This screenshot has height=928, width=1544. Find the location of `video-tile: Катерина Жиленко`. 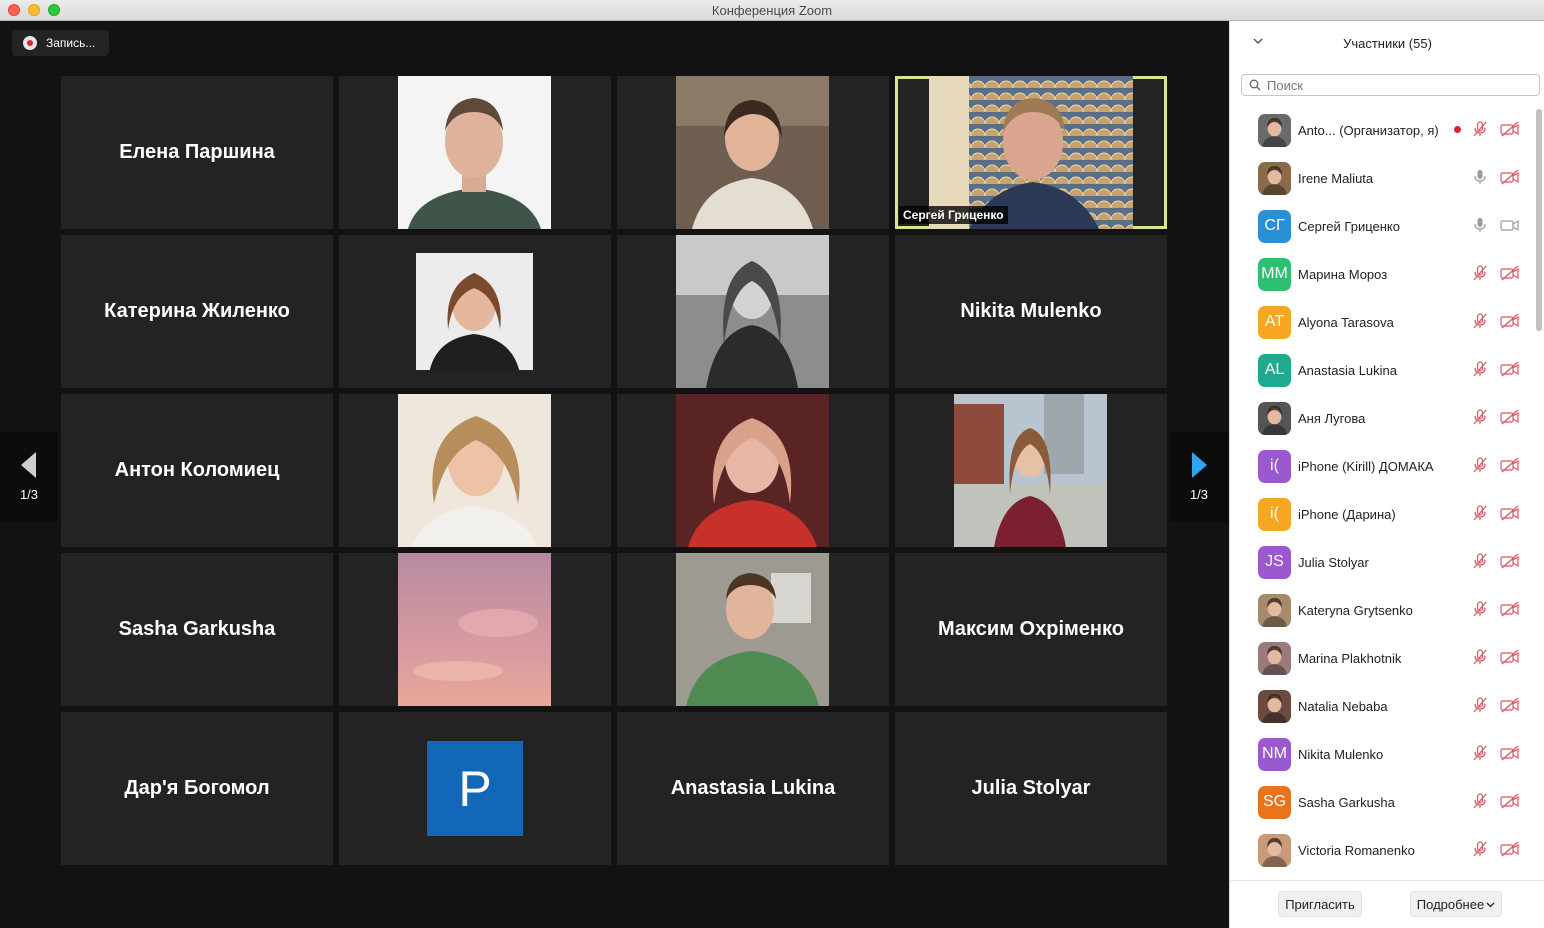

video-tile: Катерина Жиленко is located at coordinates (197, 311).